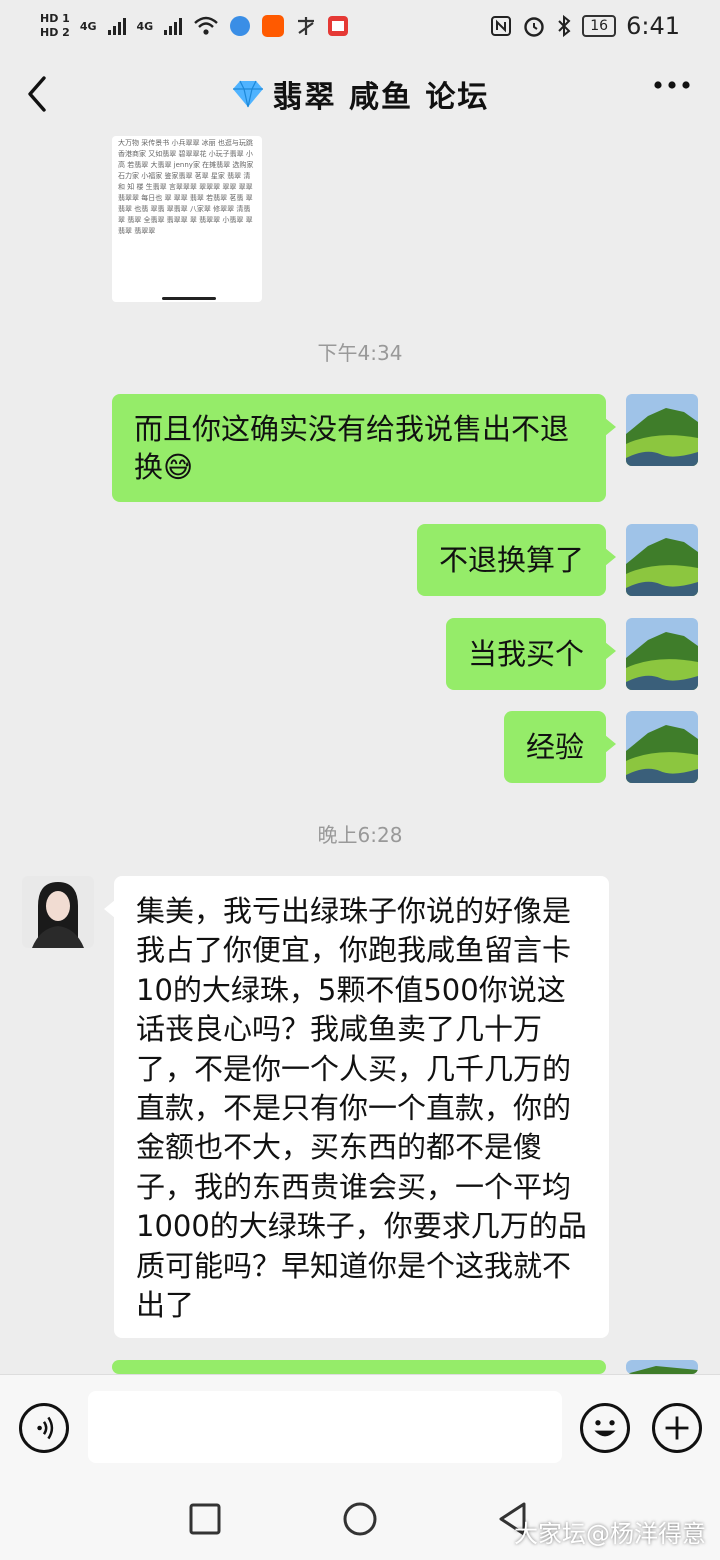  Describe the element at coordinates (206, 25) in the screenshot. I see `wifi-icon` at that location.